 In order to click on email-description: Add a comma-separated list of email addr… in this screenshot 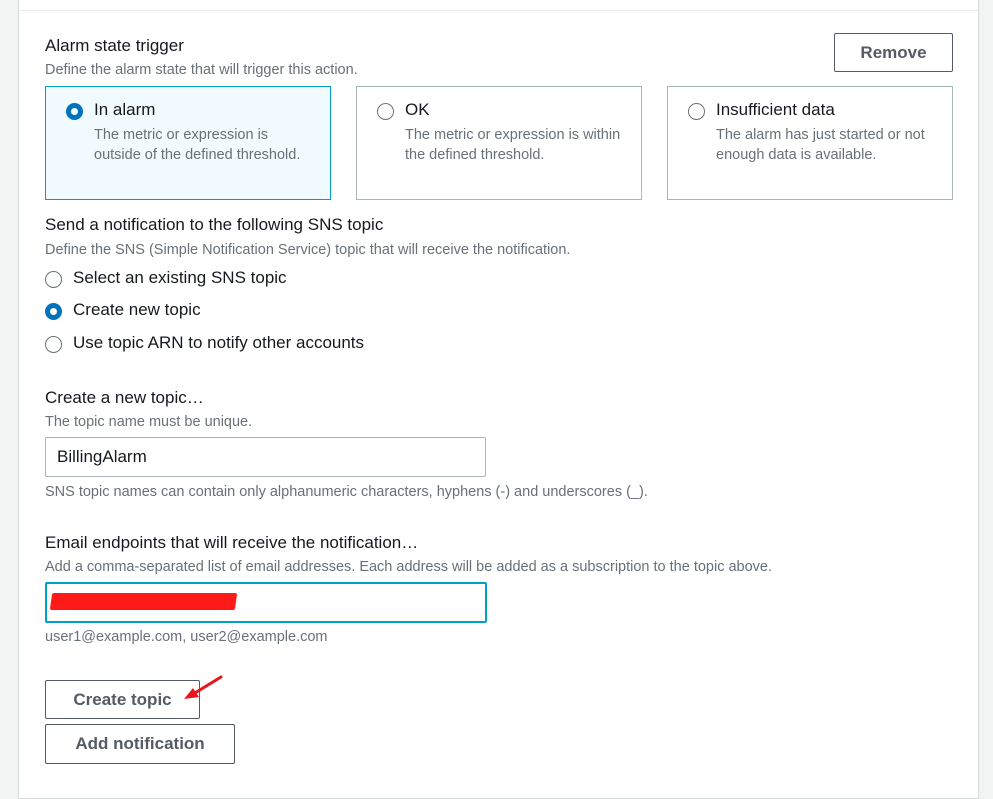, I will do `click(409, 567)`.